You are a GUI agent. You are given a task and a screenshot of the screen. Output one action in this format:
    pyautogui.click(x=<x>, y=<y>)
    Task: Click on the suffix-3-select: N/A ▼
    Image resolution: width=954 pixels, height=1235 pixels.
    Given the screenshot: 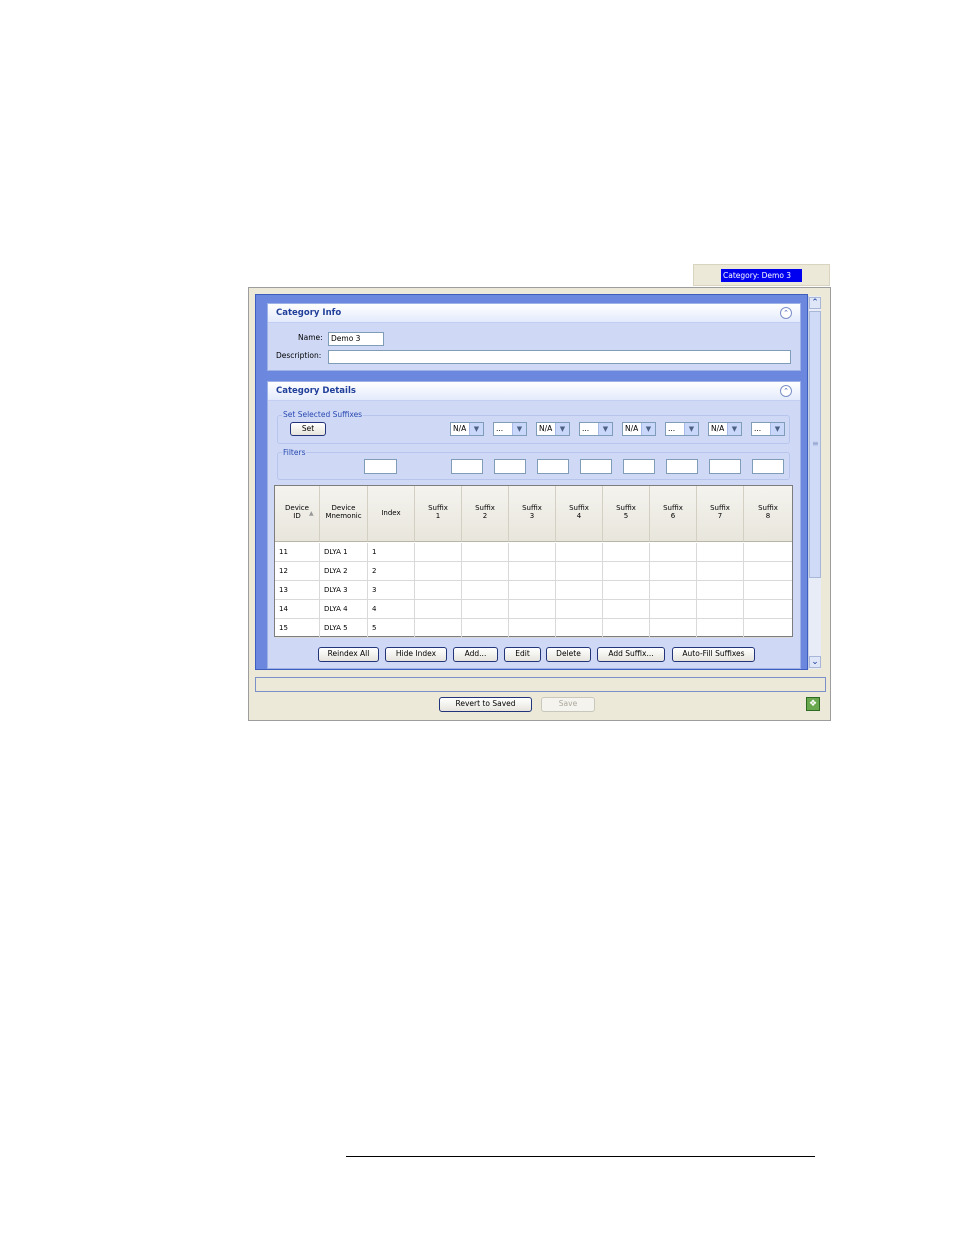 What is the action you would take?
    pyautogui.click(x=553, y=429)
    